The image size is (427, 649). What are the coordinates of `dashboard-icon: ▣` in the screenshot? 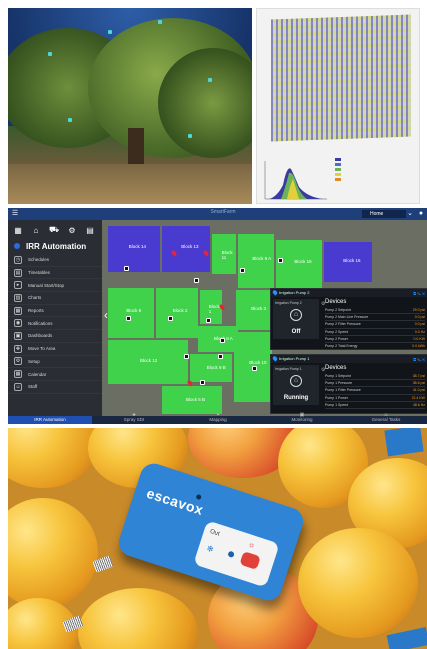 It's located at (18, 335).